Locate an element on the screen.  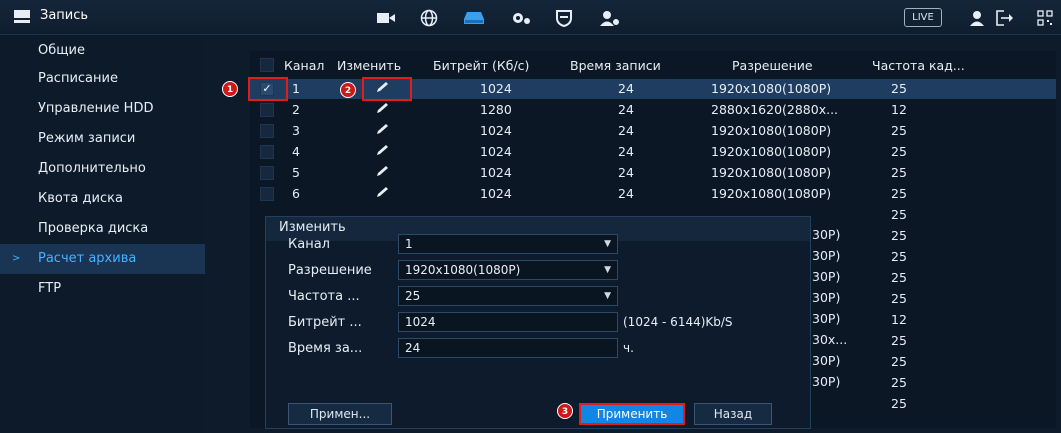
sidebar-item-label: Проверка диска is located at coordinates (93, 228).